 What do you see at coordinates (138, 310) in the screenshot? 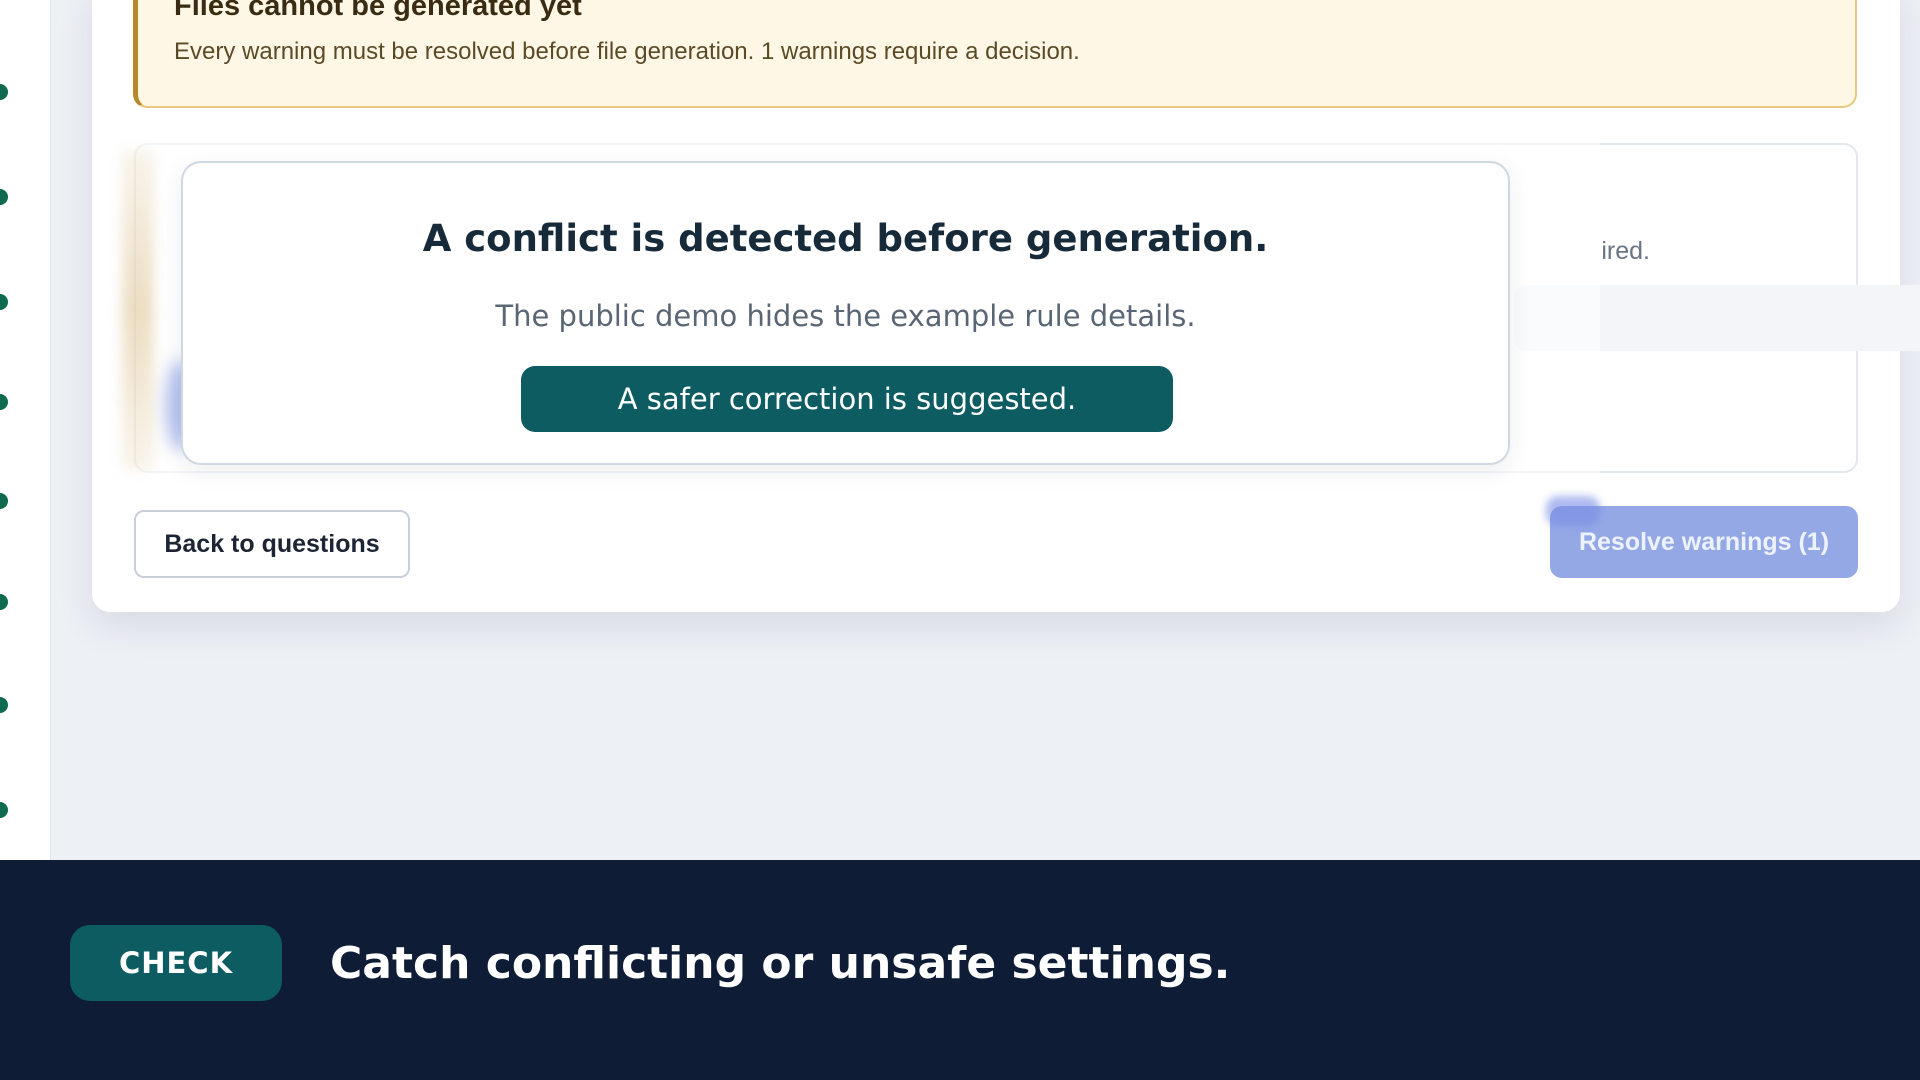
I see `blurred-accent-bar` at bounding box center [138, 310].